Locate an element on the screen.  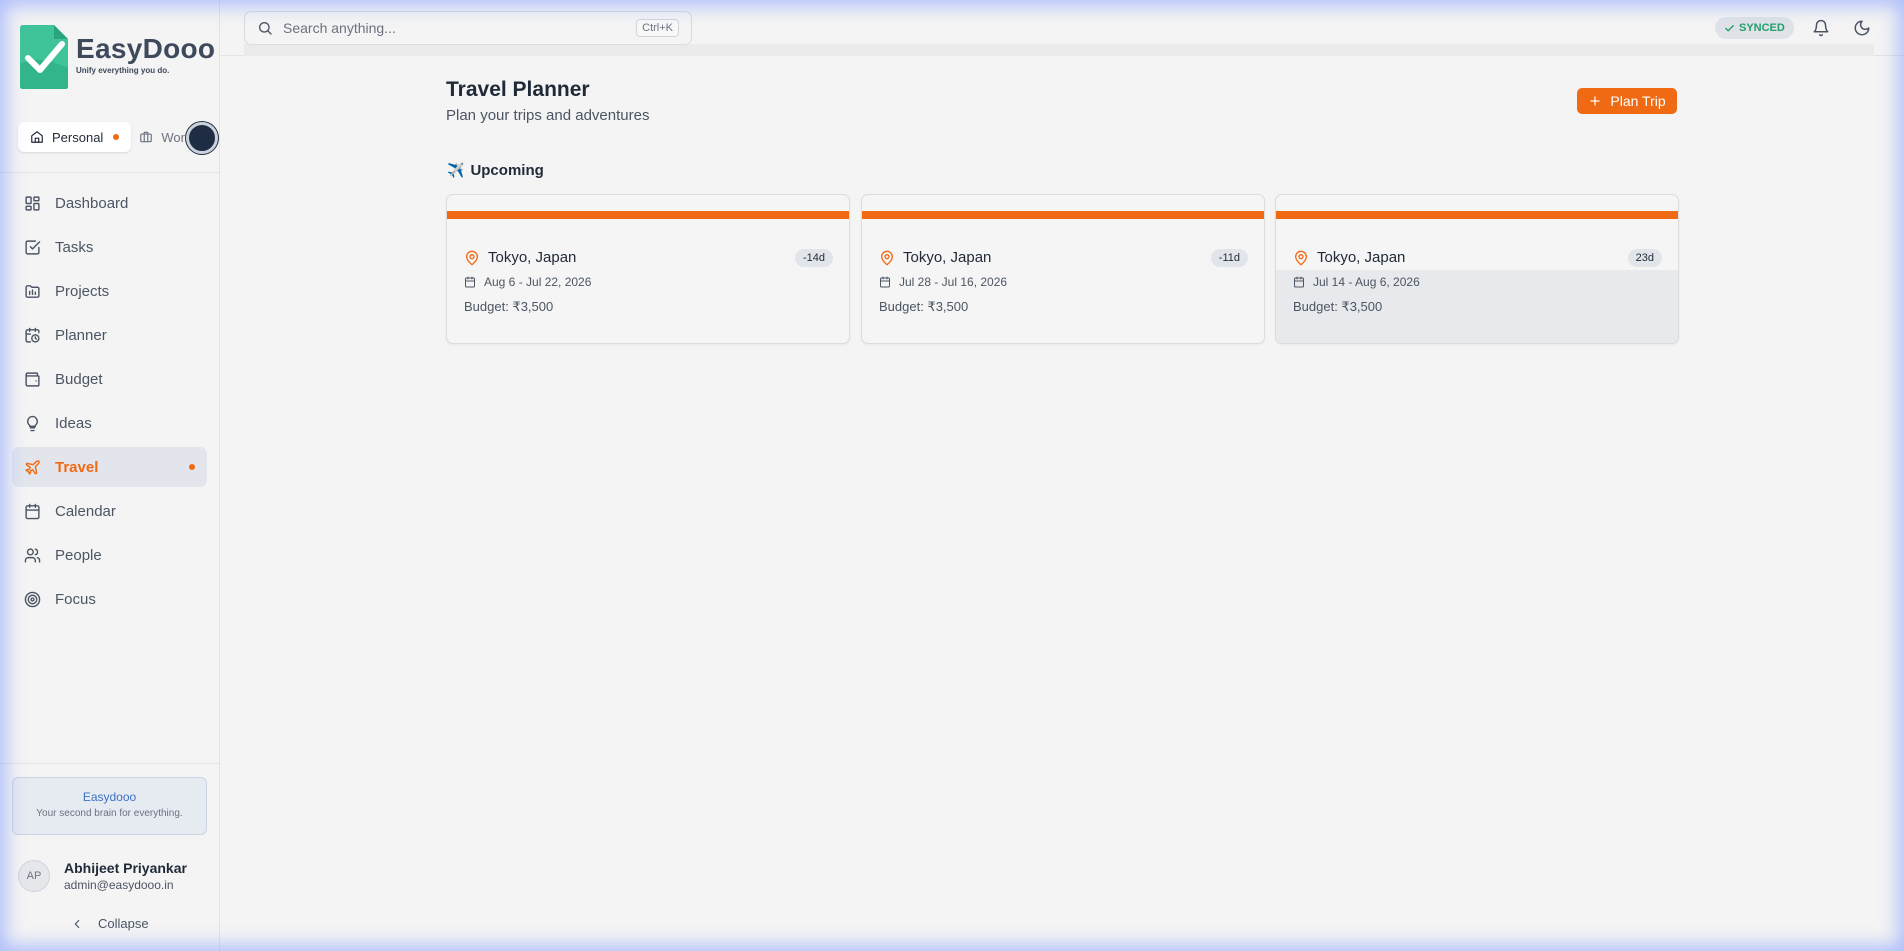
trip-days-badge: -11d is located at coordinates (1229, 258).